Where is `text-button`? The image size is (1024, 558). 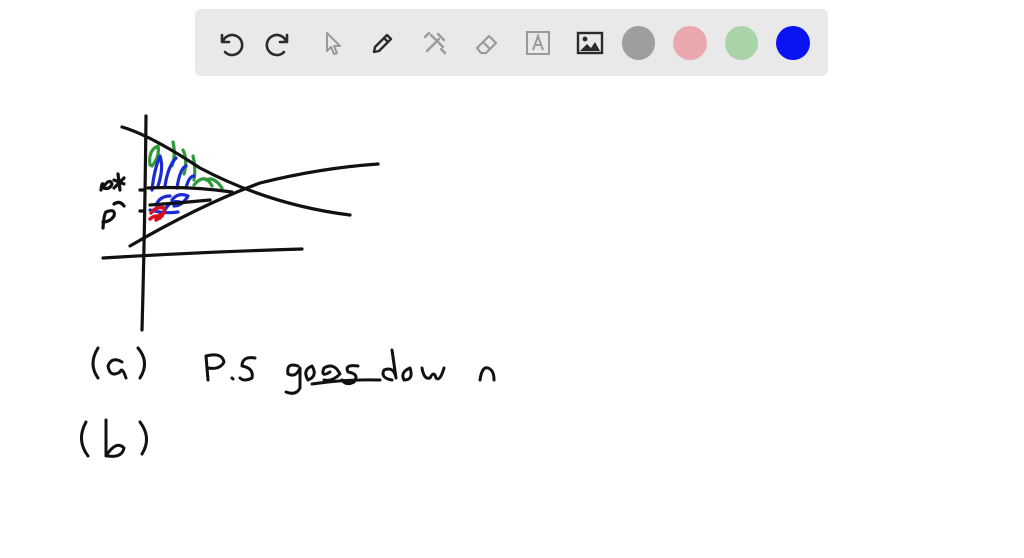 text-button is located at coordinates (538, 43).